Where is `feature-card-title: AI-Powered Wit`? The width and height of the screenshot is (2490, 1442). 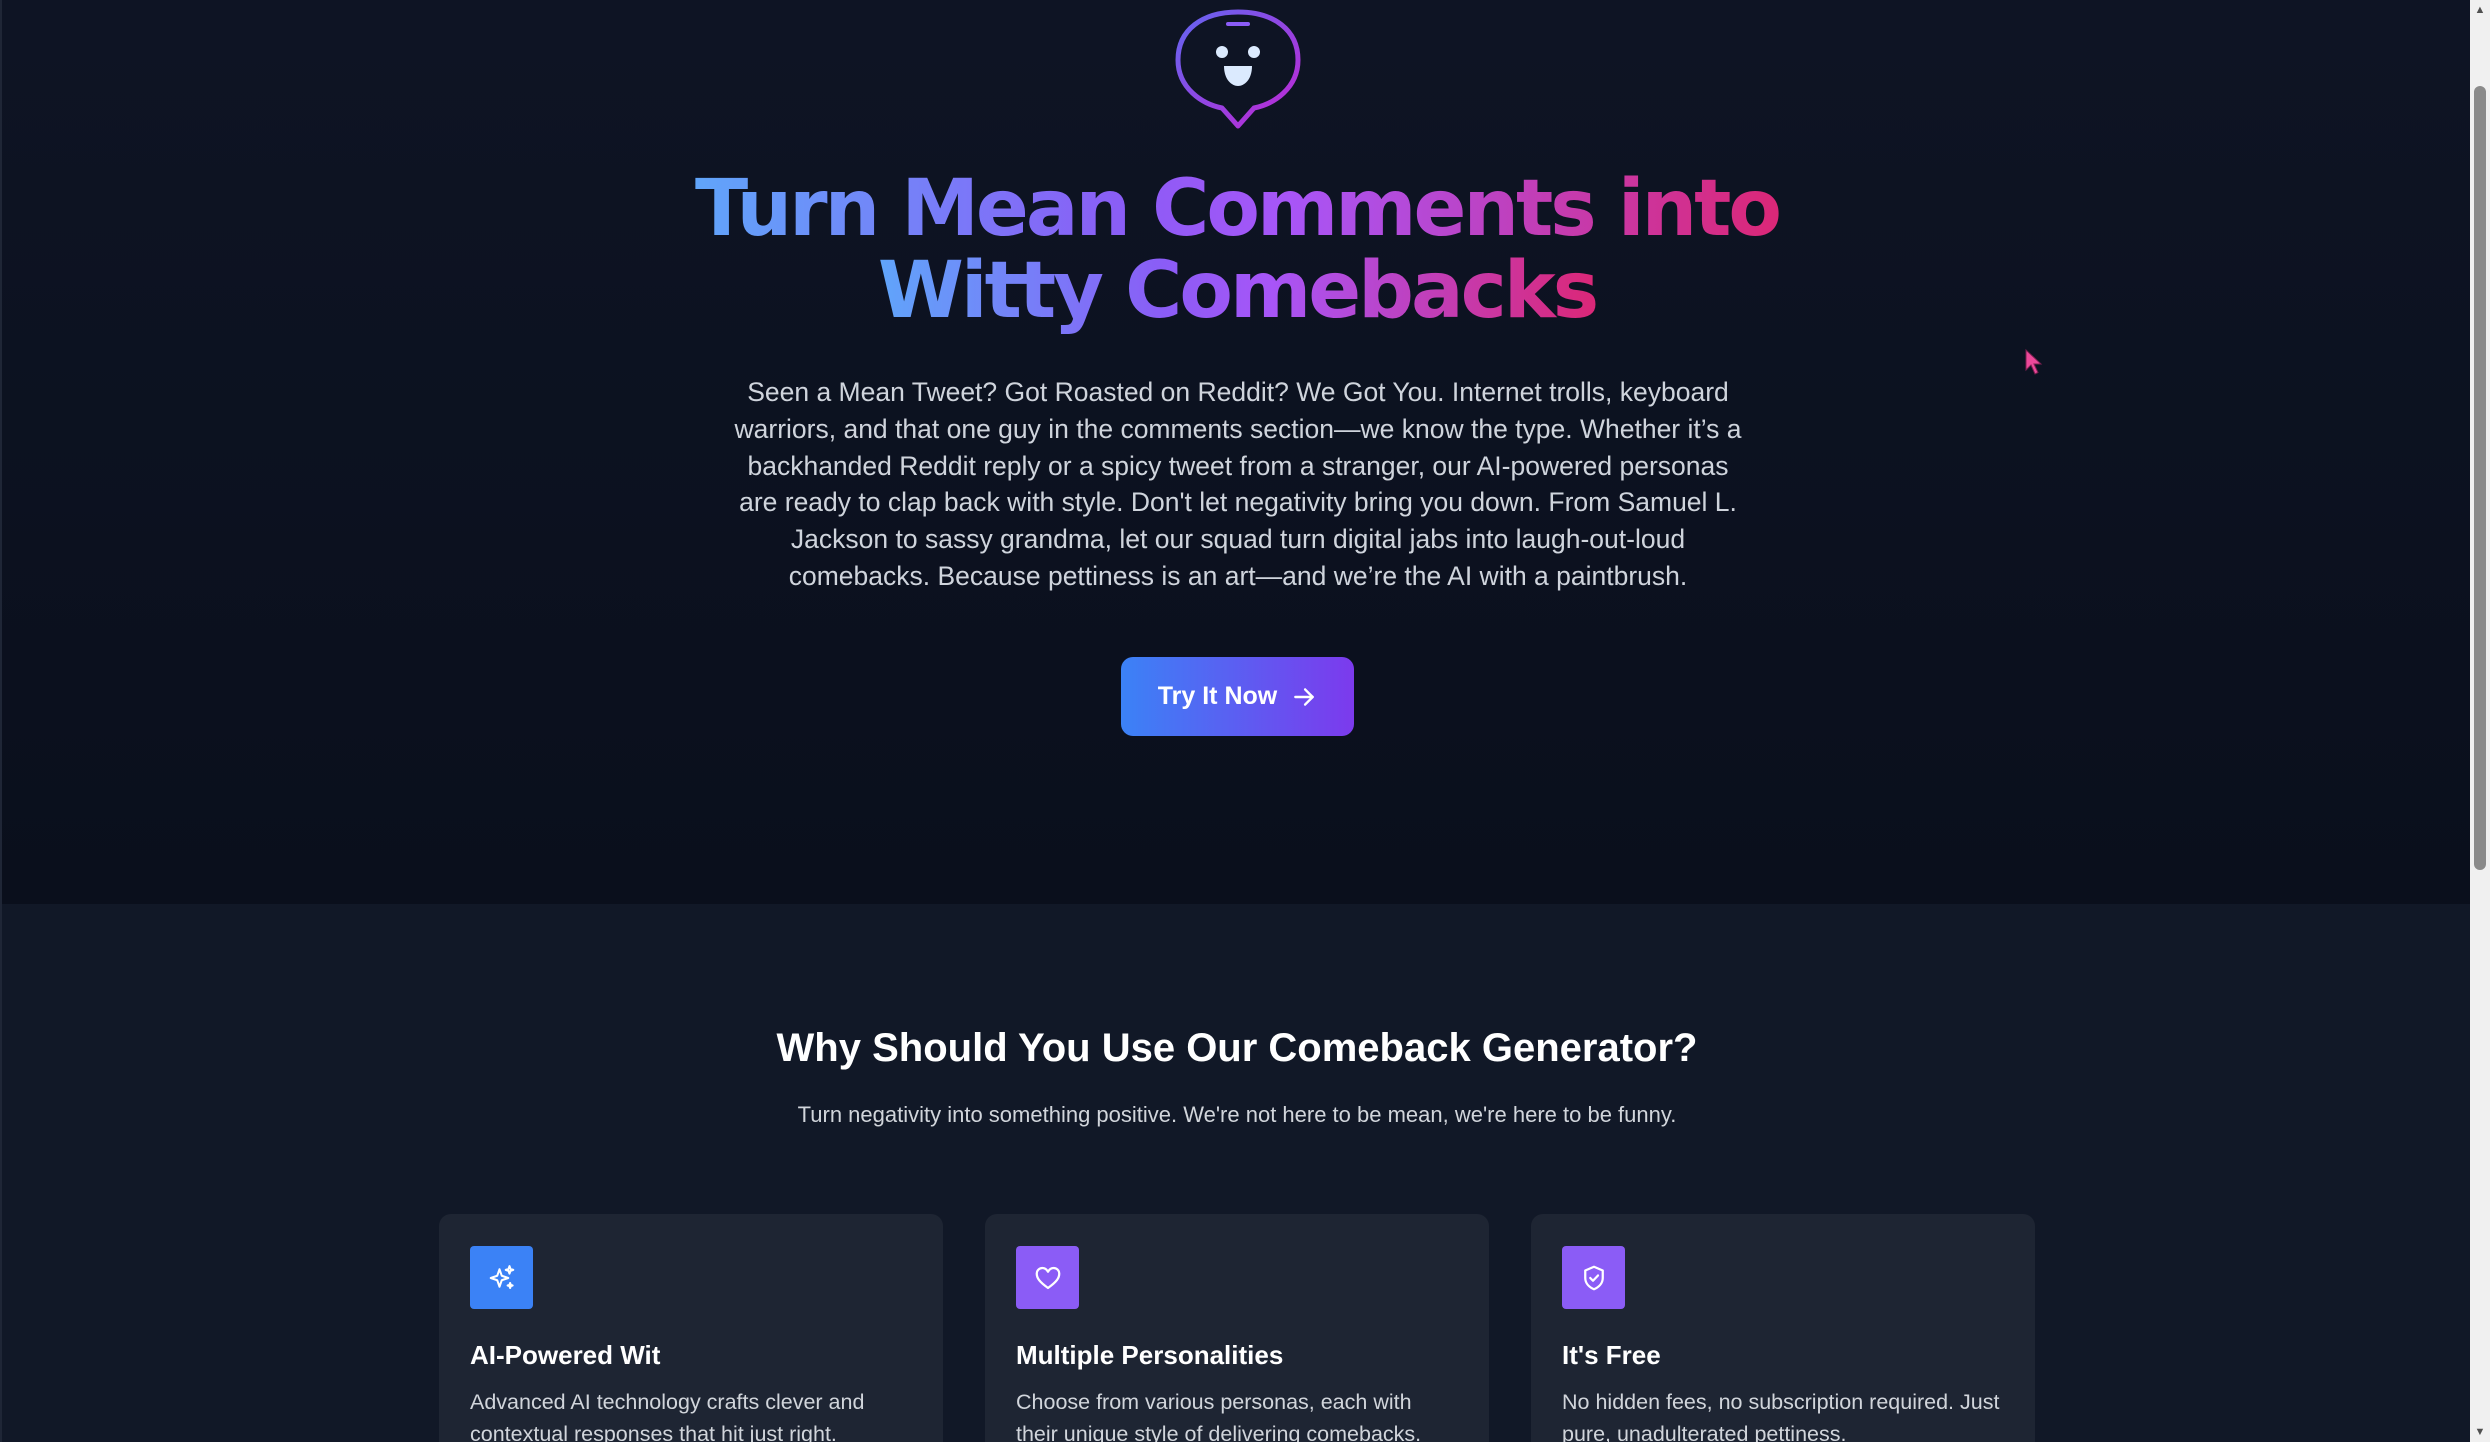 feature-card-title: AI-Powered Wit is located at coordinates (565, 1355).